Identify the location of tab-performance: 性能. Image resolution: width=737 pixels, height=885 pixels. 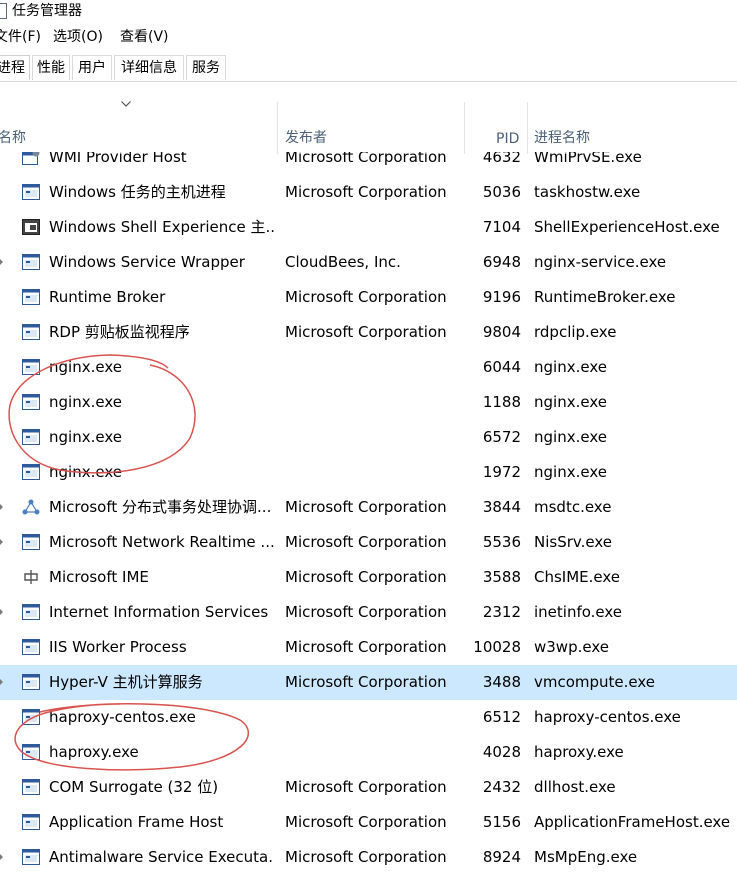
(51, 67).